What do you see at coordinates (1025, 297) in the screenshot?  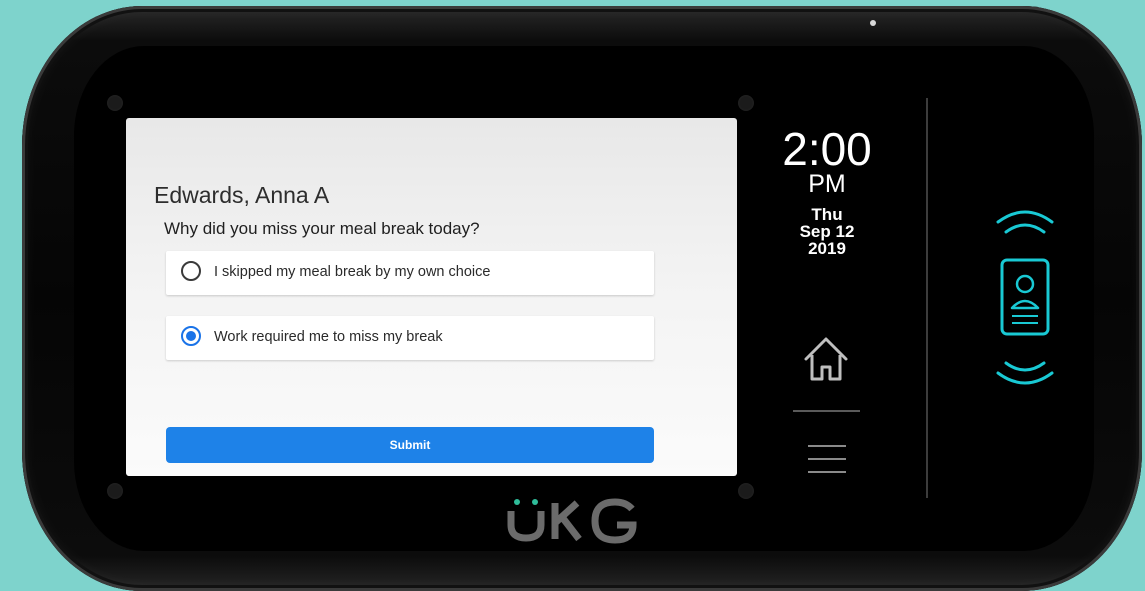 I see `badge-reader-icon` at bounding box center [1025, 297].